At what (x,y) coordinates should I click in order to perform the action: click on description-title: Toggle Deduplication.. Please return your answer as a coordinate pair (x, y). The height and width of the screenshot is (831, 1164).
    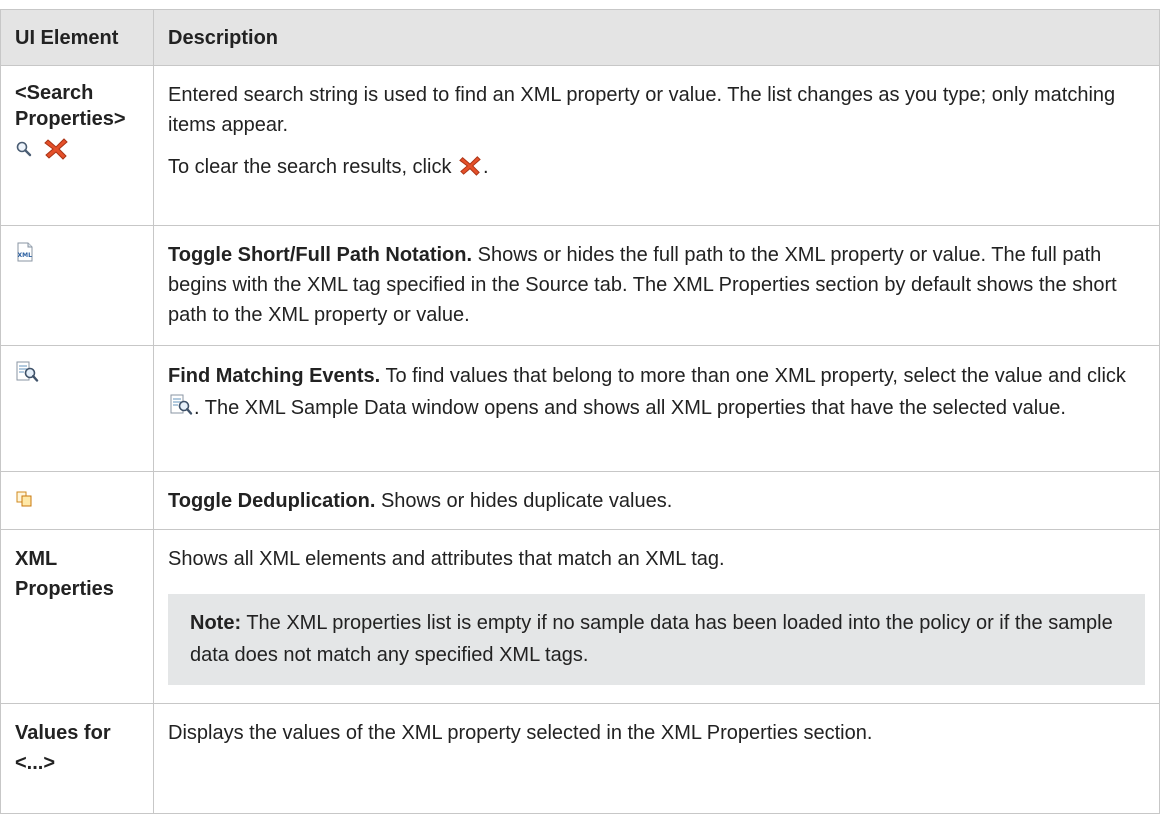
    Looking at the image, I should click on (272, 501).